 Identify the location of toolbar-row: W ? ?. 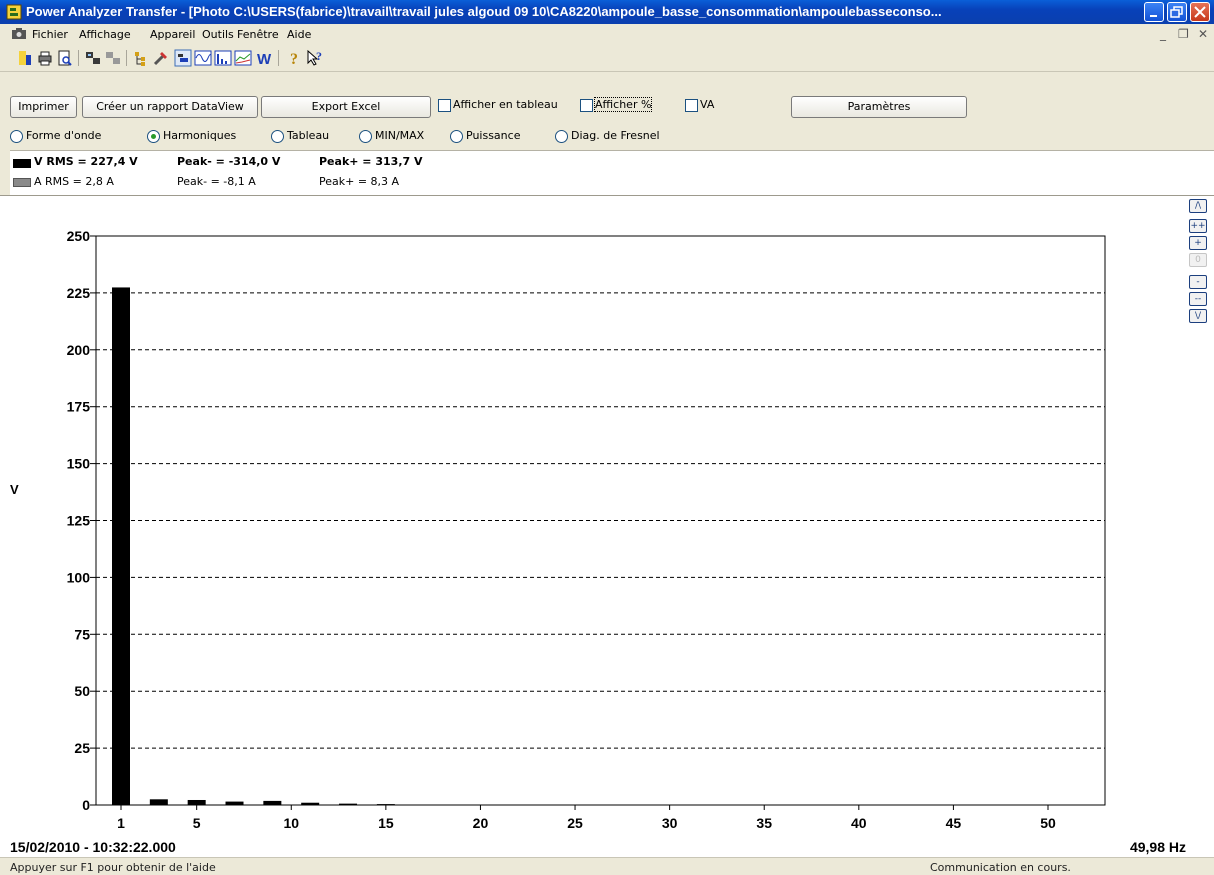
(607, 58).